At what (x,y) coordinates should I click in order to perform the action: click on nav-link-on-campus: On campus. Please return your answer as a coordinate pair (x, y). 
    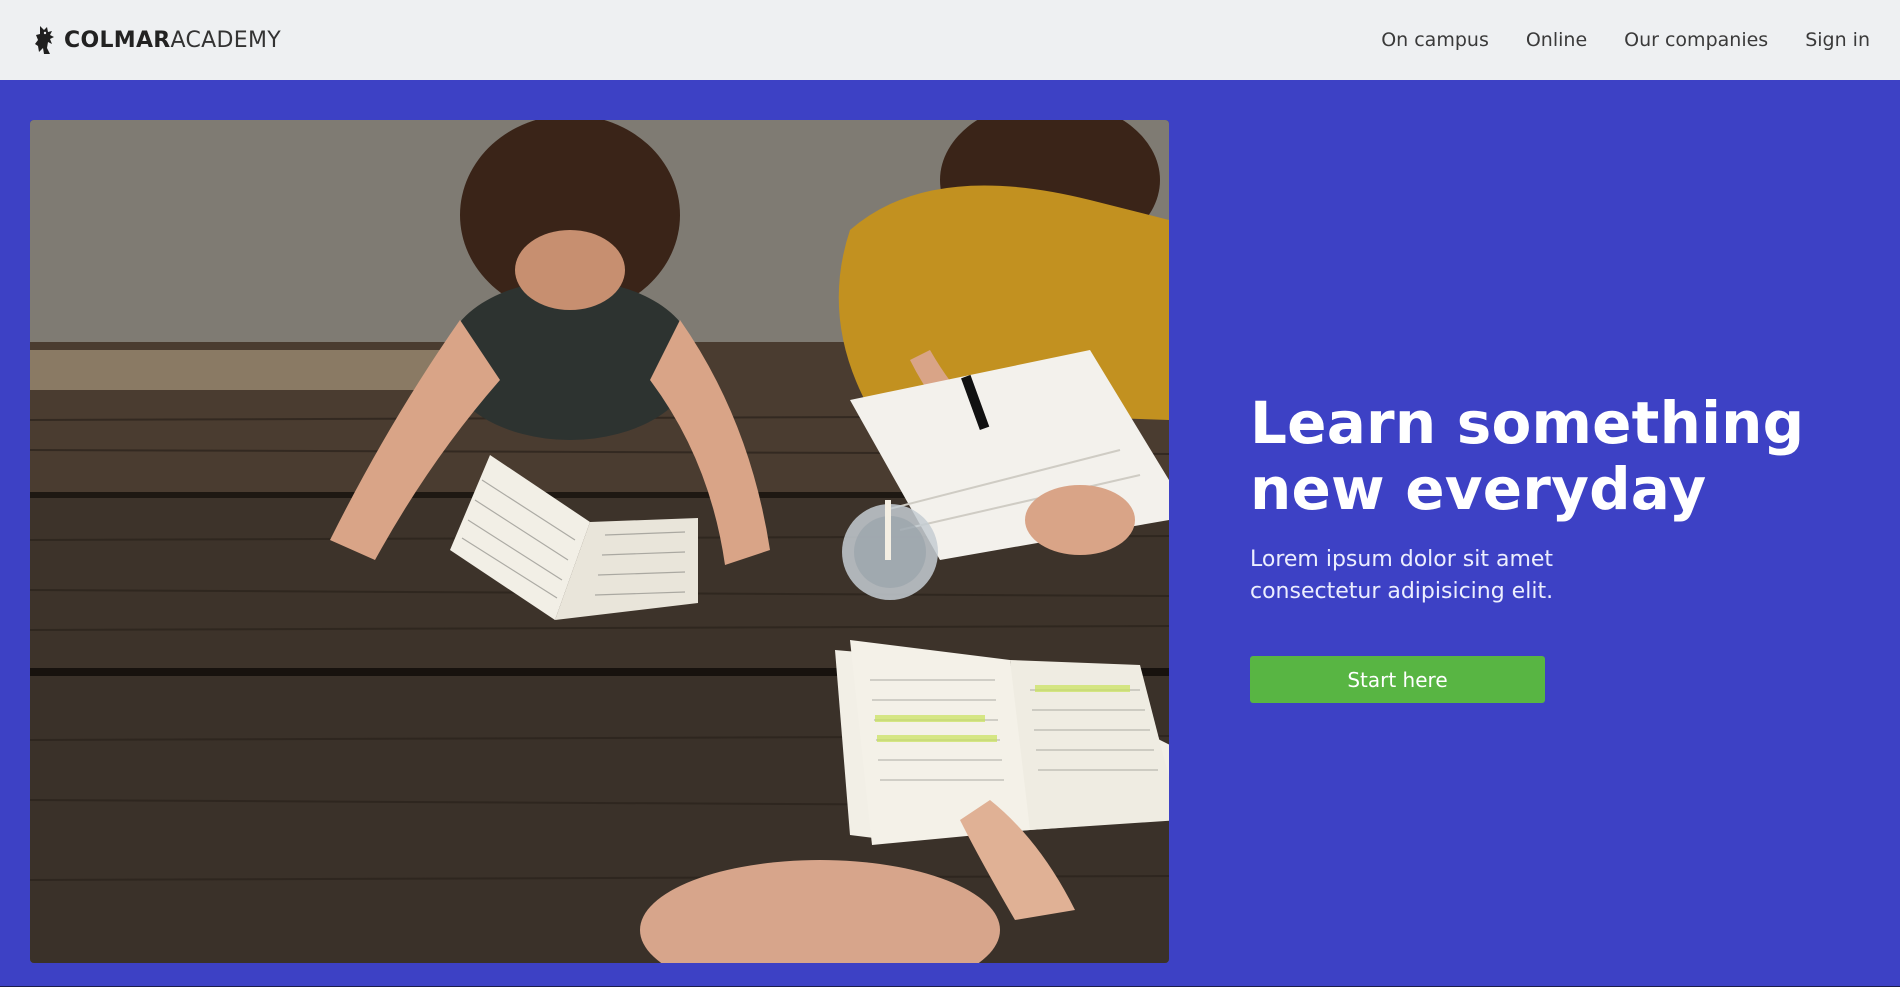
    Looking at the image, I should click on (1435, 40).